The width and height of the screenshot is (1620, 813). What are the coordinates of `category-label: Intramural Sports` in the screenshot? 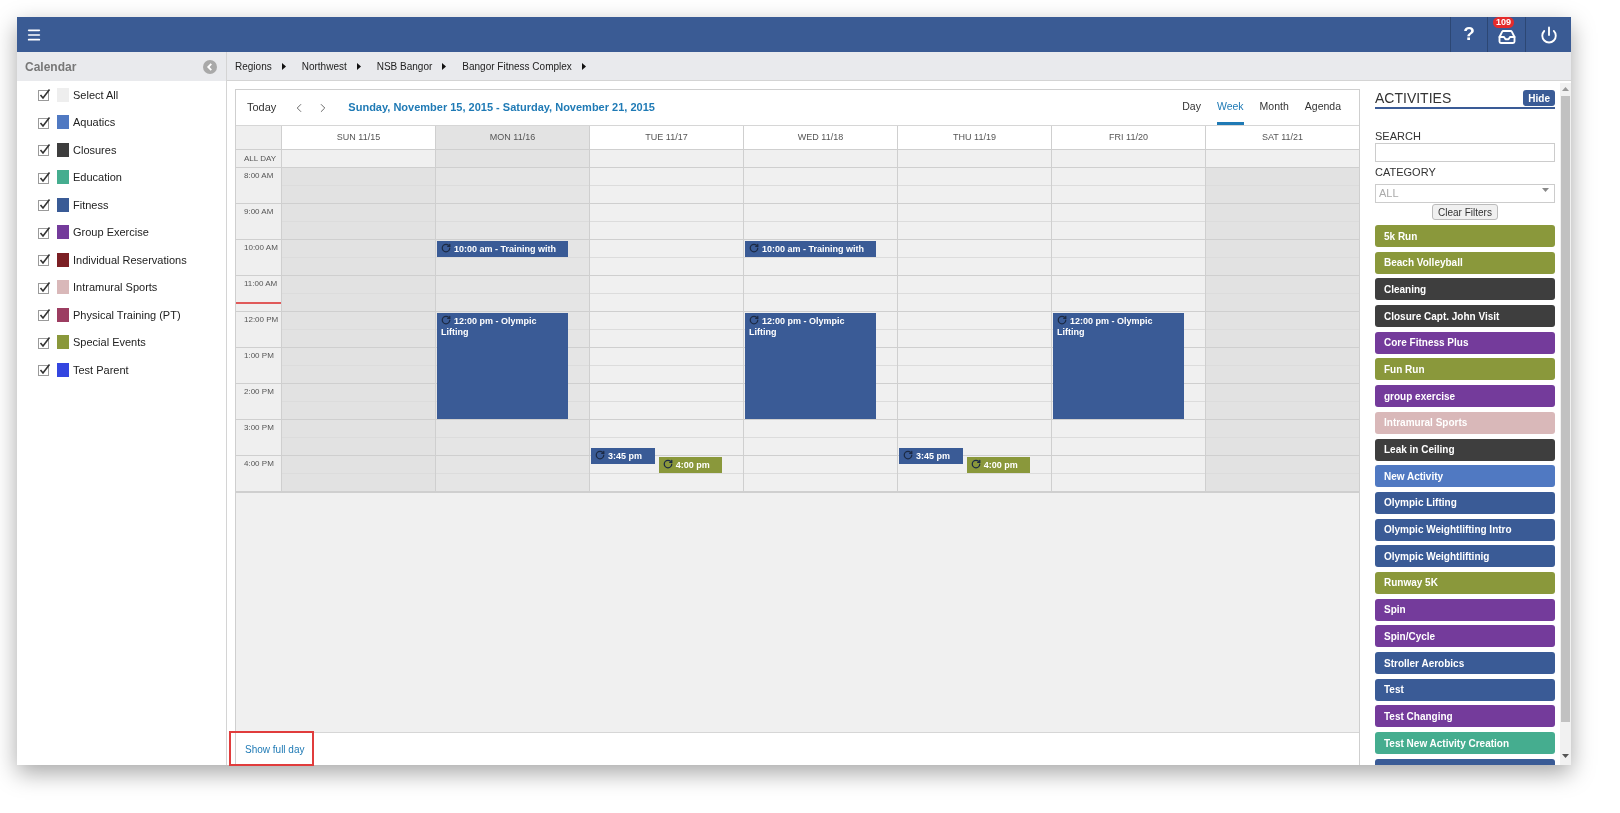 It's located at (115, 287).